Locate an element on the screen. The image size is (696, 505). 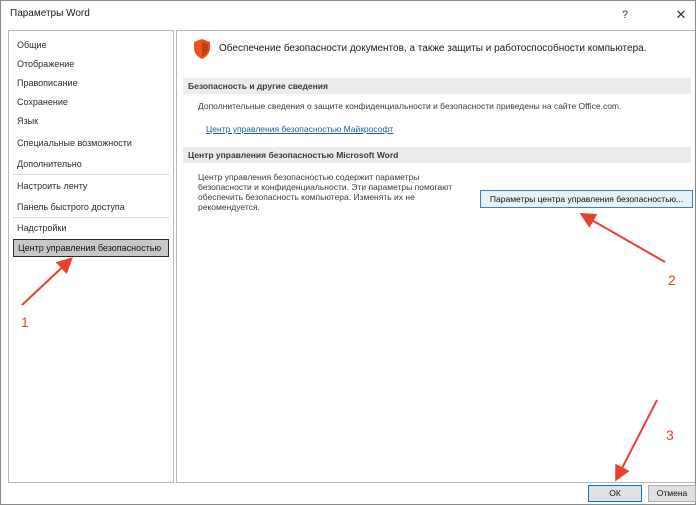
sidebar-item-proofing: Правописание is located at coordinates (91, 83).